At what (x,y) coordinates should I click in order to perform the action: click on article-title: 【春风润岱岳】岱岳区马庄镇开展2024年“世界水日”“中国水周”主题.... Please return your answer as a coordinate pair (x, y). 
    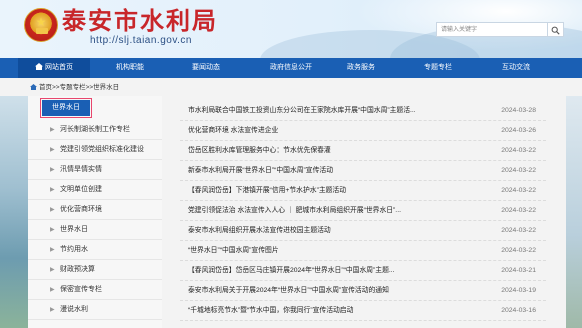
    Looking at the image, I should click on (333, 271).